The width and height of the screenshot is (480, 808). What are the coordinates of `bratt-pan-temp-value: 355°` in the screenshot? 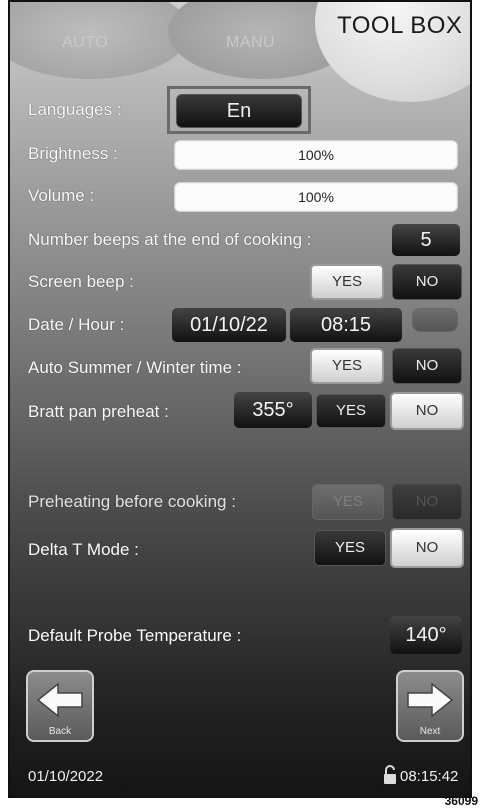 It's located at (273, 410).